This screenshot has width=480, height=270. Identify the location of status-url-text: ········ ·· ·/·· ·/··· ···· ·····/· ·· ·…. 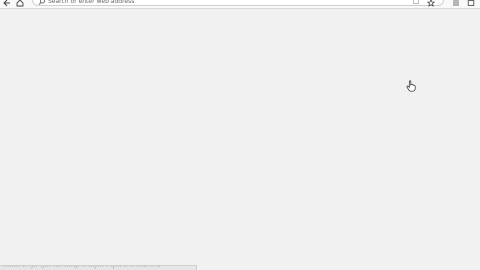
(82, 267).